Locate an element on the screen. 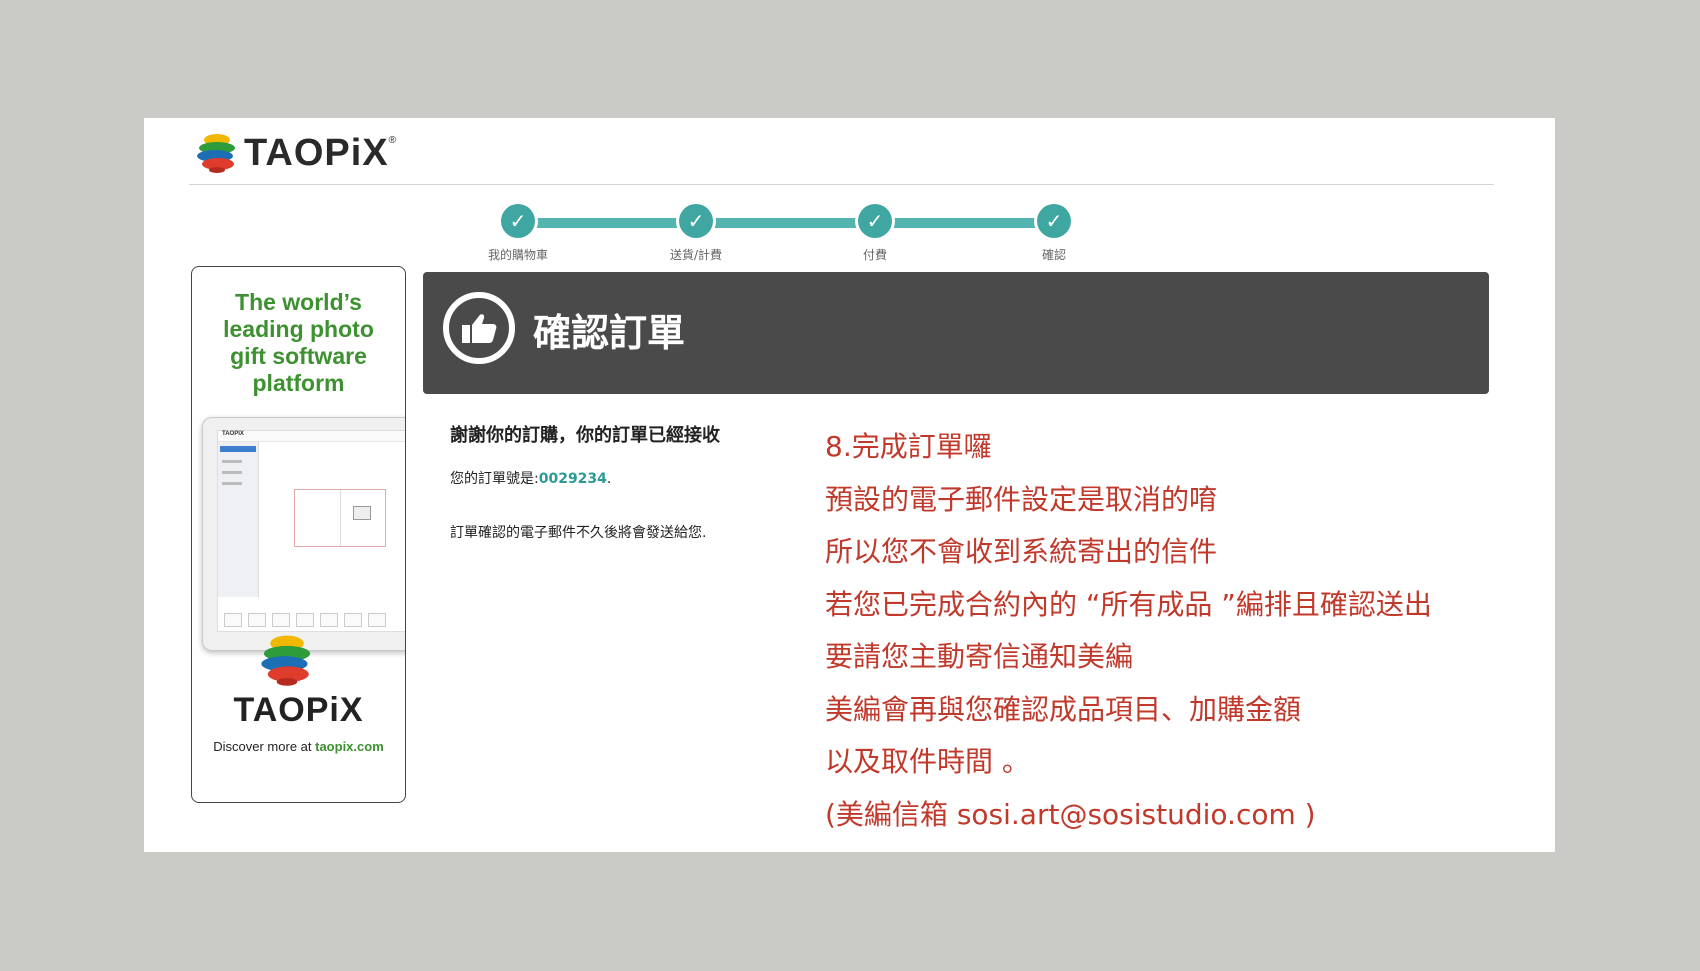 The height and width of the screenshot is (971, 1700). annotation-line: (美編信箱 sosi.art@sosistudio.com ) is located at coordinates (1070, 814).